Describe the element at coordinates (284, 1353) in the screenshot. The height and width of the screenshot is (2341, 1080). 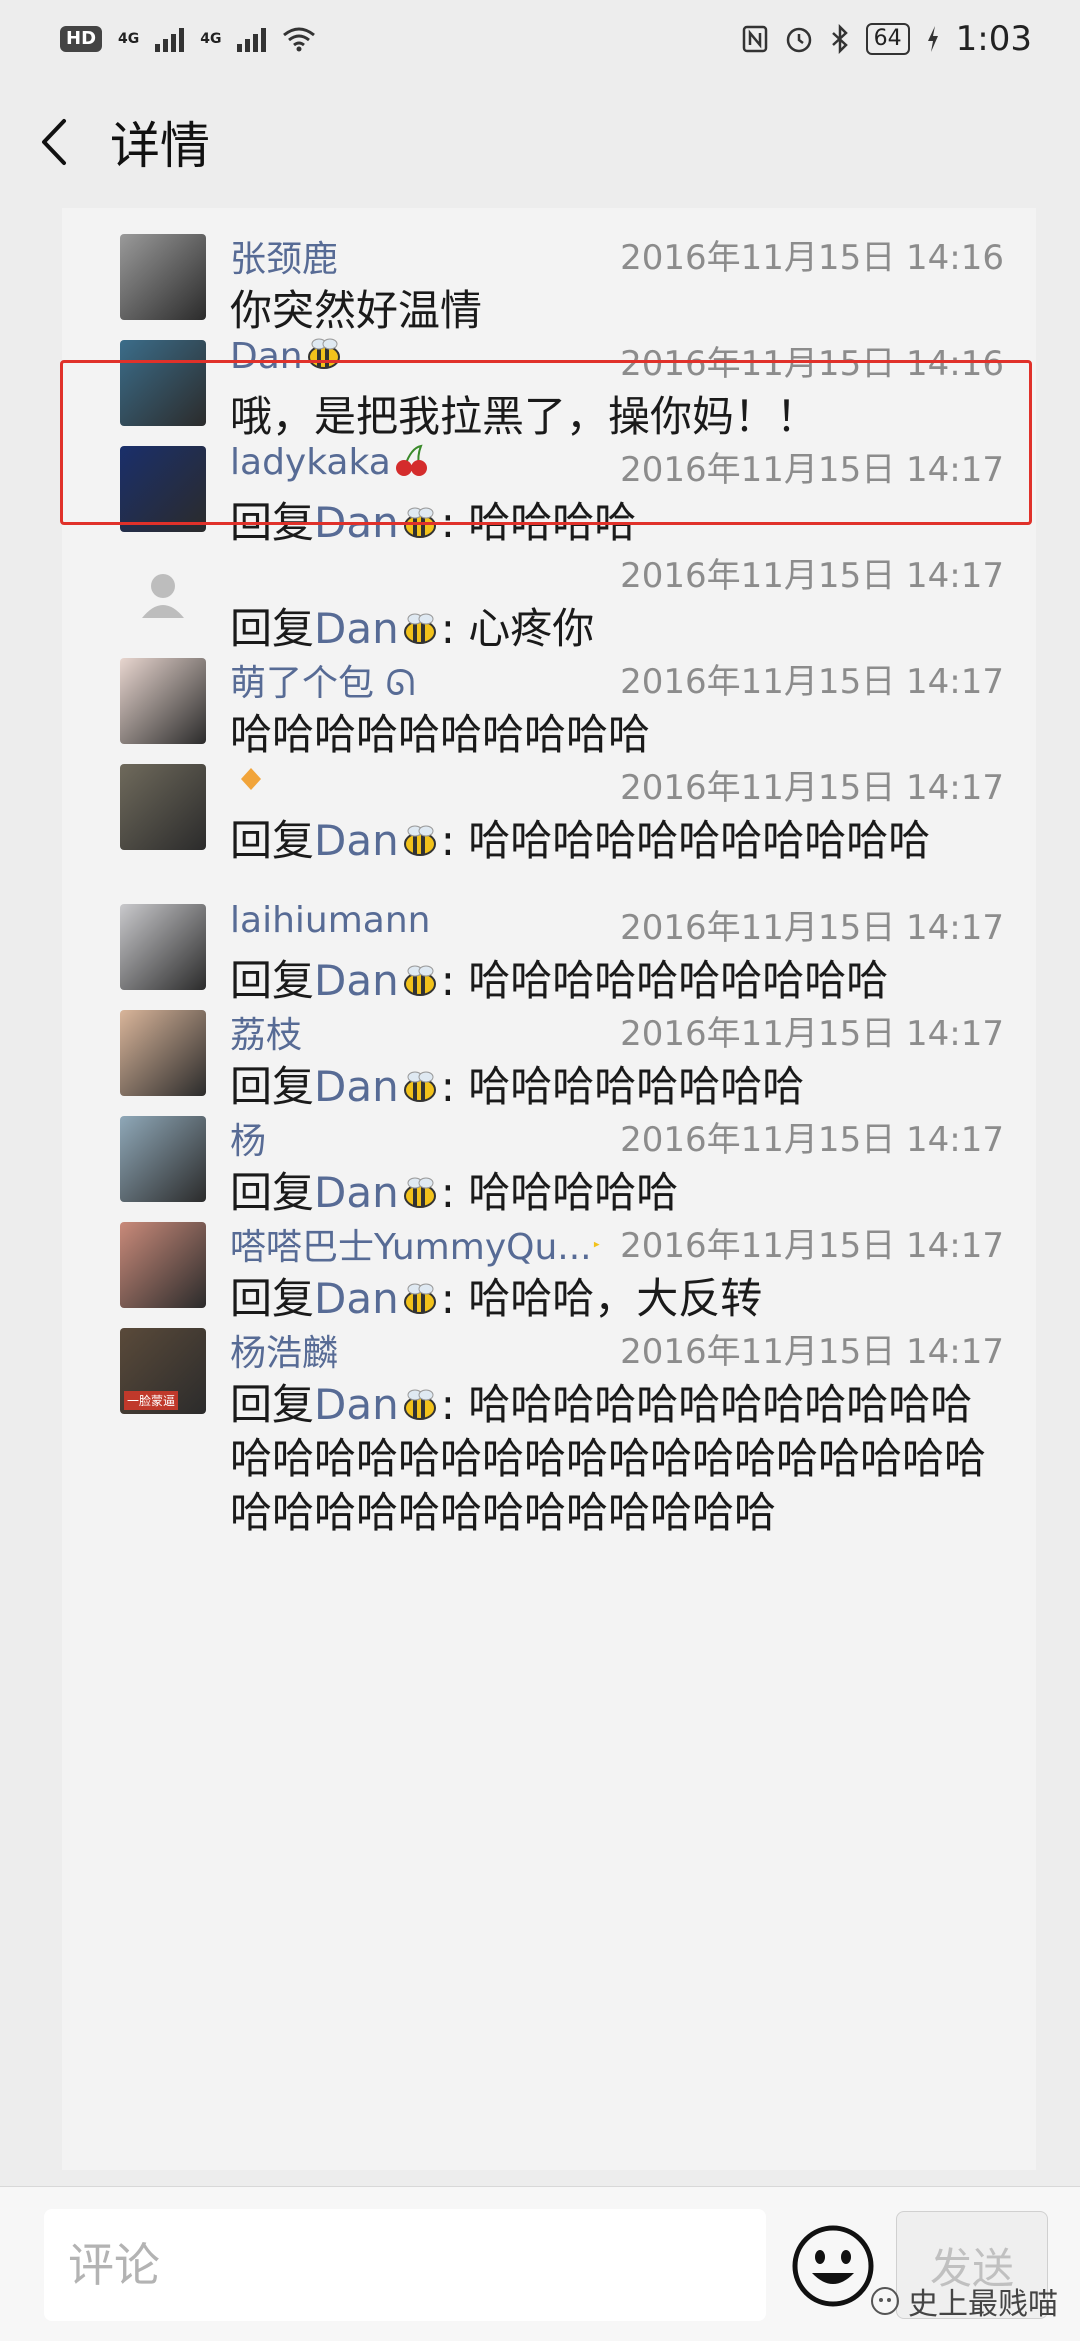
I see `commenter-name-text: 杨浩麟` at that location.